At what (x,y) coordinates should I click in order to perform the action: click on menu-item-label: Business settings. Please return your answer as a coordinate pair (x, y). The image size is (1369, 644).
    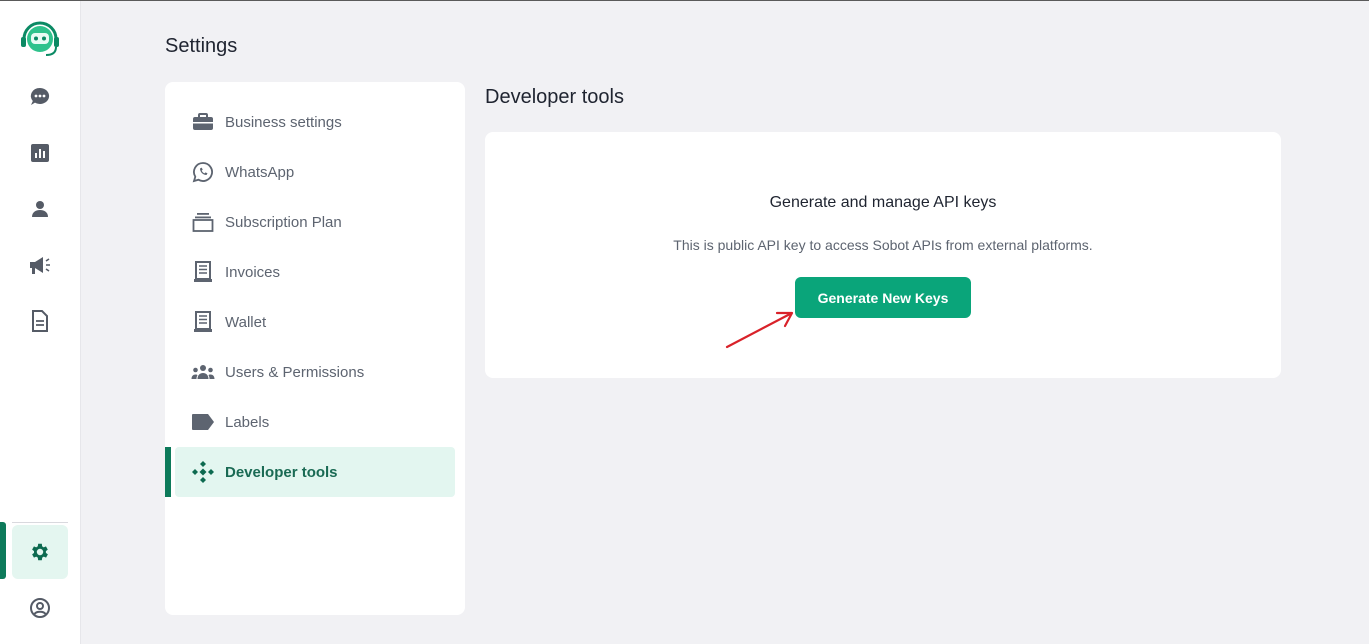
    Looking at the image, I should click on (283, 122).